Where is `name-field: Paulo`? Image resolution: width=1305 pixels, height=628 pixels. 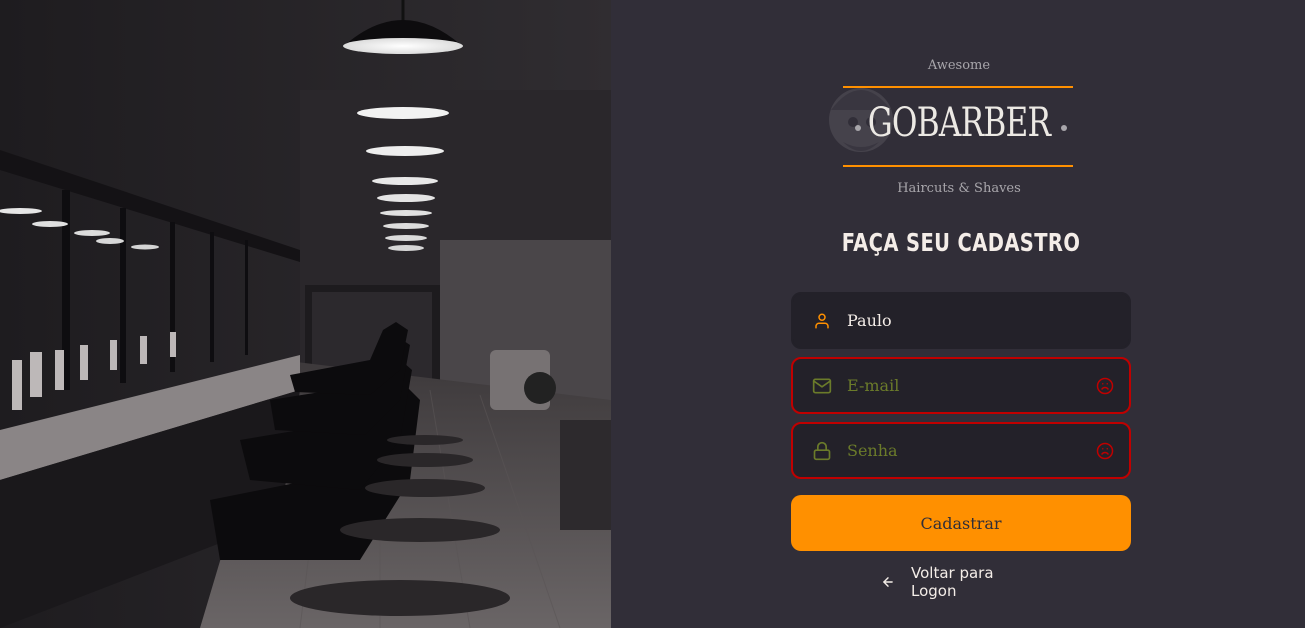
name-field: Paulo is located at coordinates (961, 320).